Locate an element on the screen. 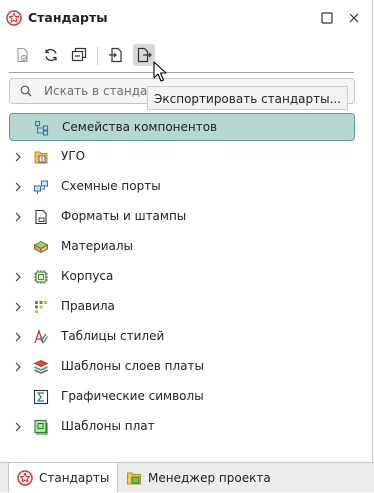  restore-icon is located at coordinates (327, 18).